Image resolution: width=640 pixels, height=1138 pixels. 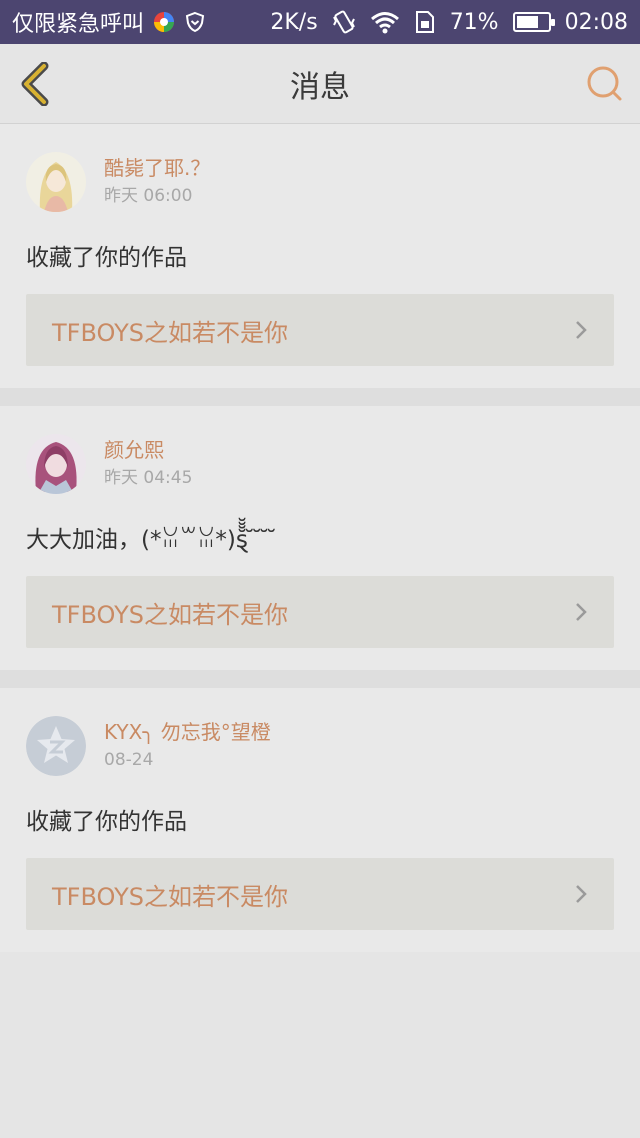 What do you see at coordinates (164, 22) in the screenshot?
I see `app-notification-icon` at bounding box center [164, 22].